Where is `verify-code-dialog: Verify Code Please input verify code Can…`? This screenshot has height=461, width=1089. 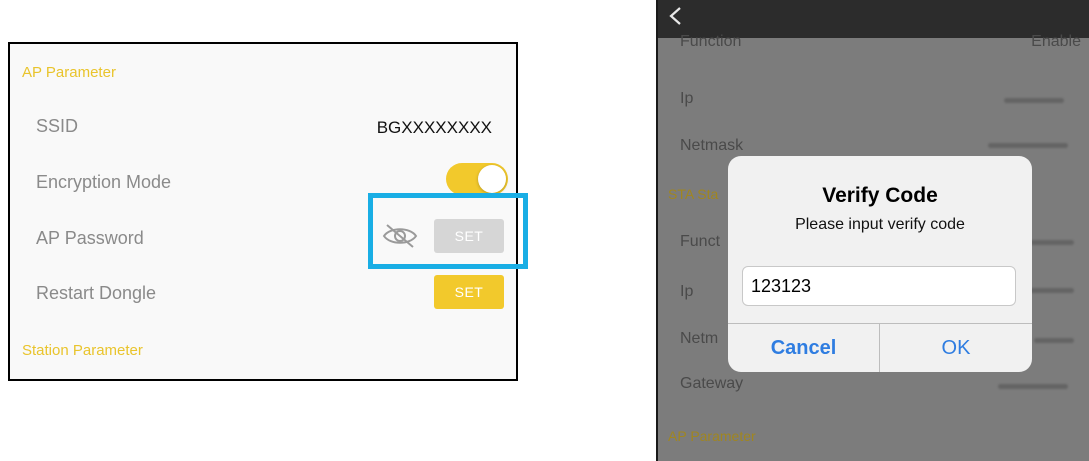 verify-code-dialog: Verify Code Please input verify code Can… is located at coordinates (880, 264).